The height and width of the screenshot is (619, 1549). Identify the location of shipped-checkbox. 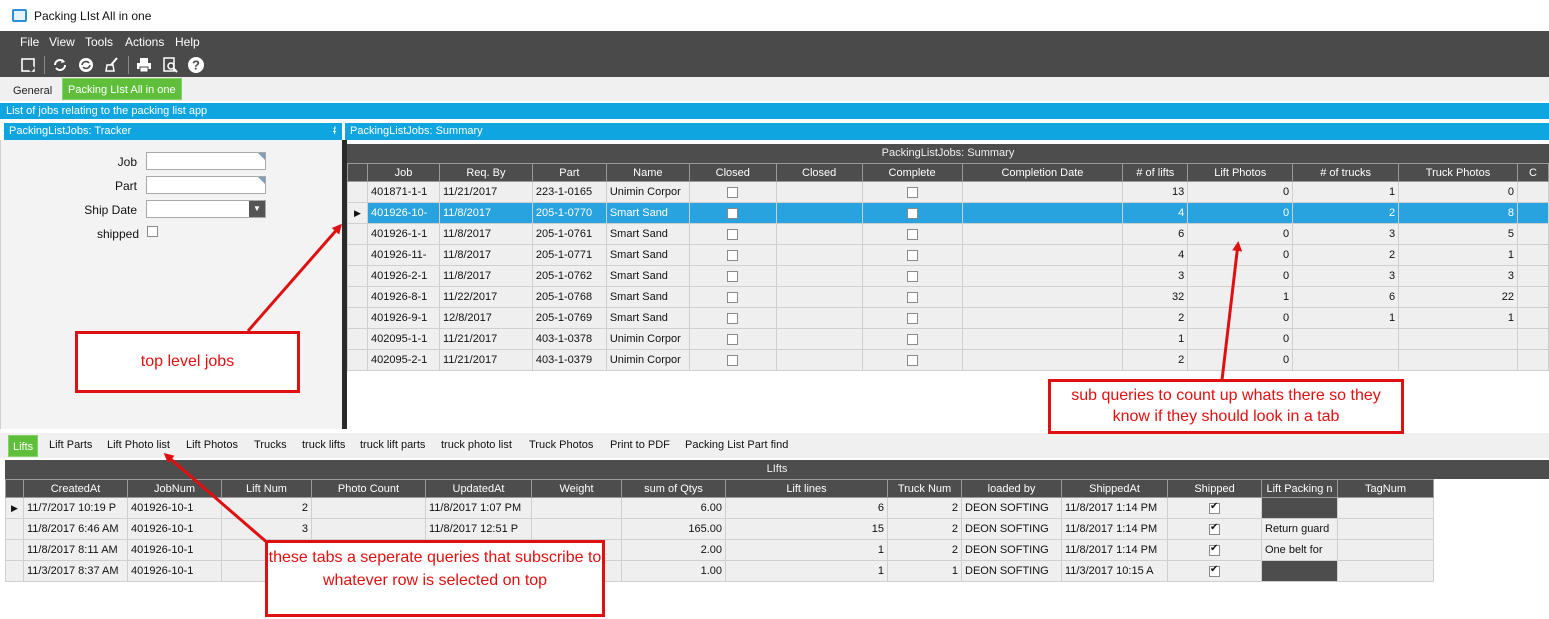
(1214, 549).